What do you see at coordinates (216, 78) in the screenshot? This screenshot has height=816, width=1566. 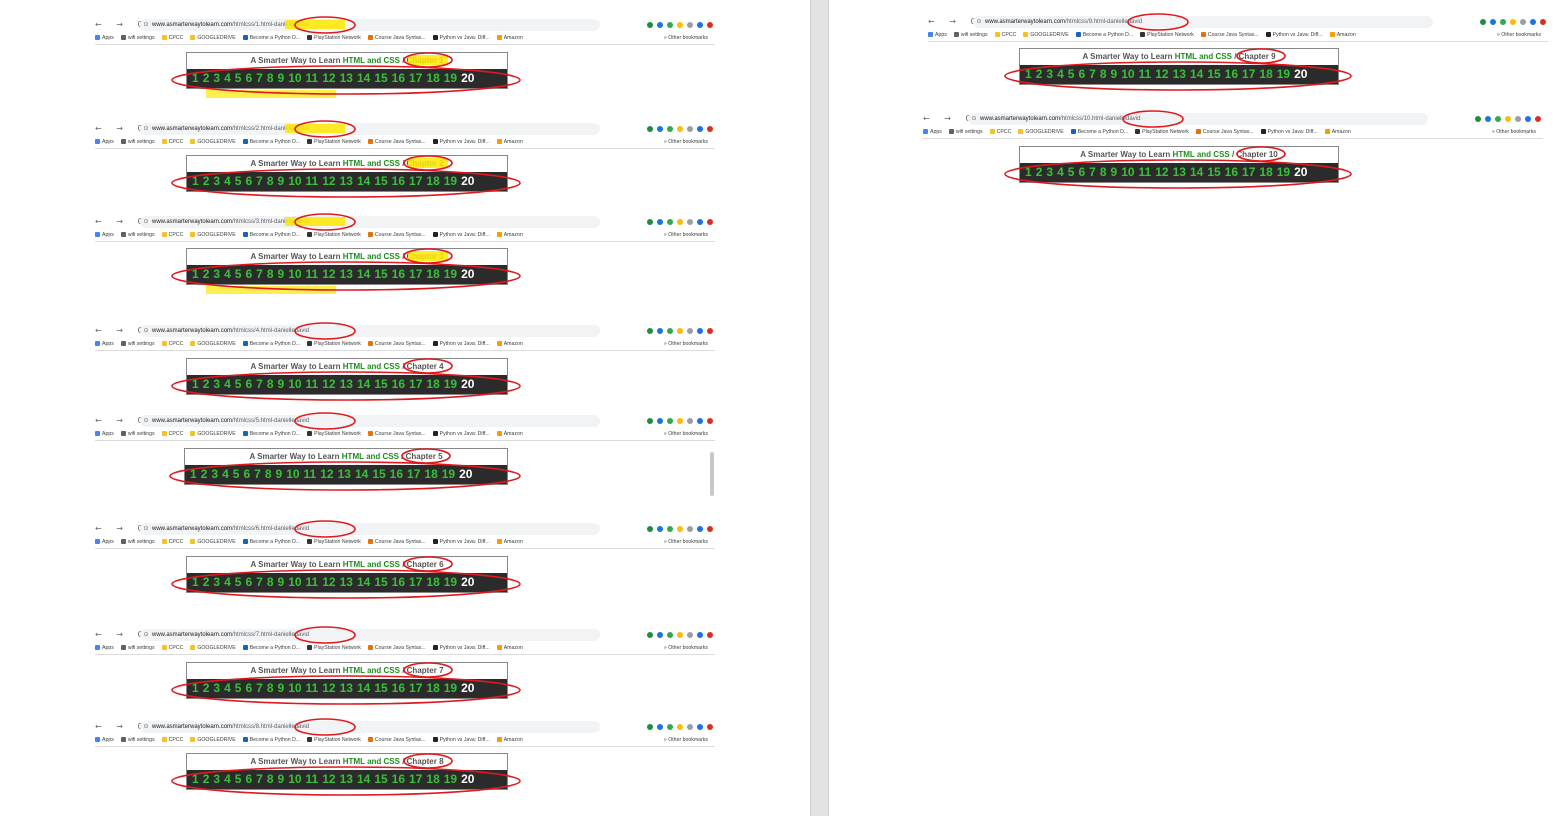 I see `chapter-link: 3` at bounding box center [216, 78].